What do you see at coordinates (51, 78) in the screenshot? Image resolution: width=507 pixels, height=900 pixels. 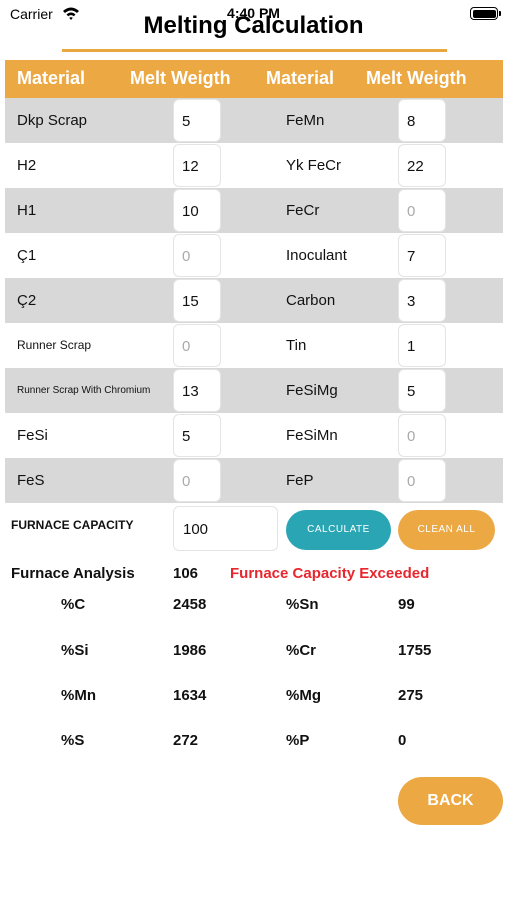 I see `header-material-left: Material` at bounding box center [51, 78].